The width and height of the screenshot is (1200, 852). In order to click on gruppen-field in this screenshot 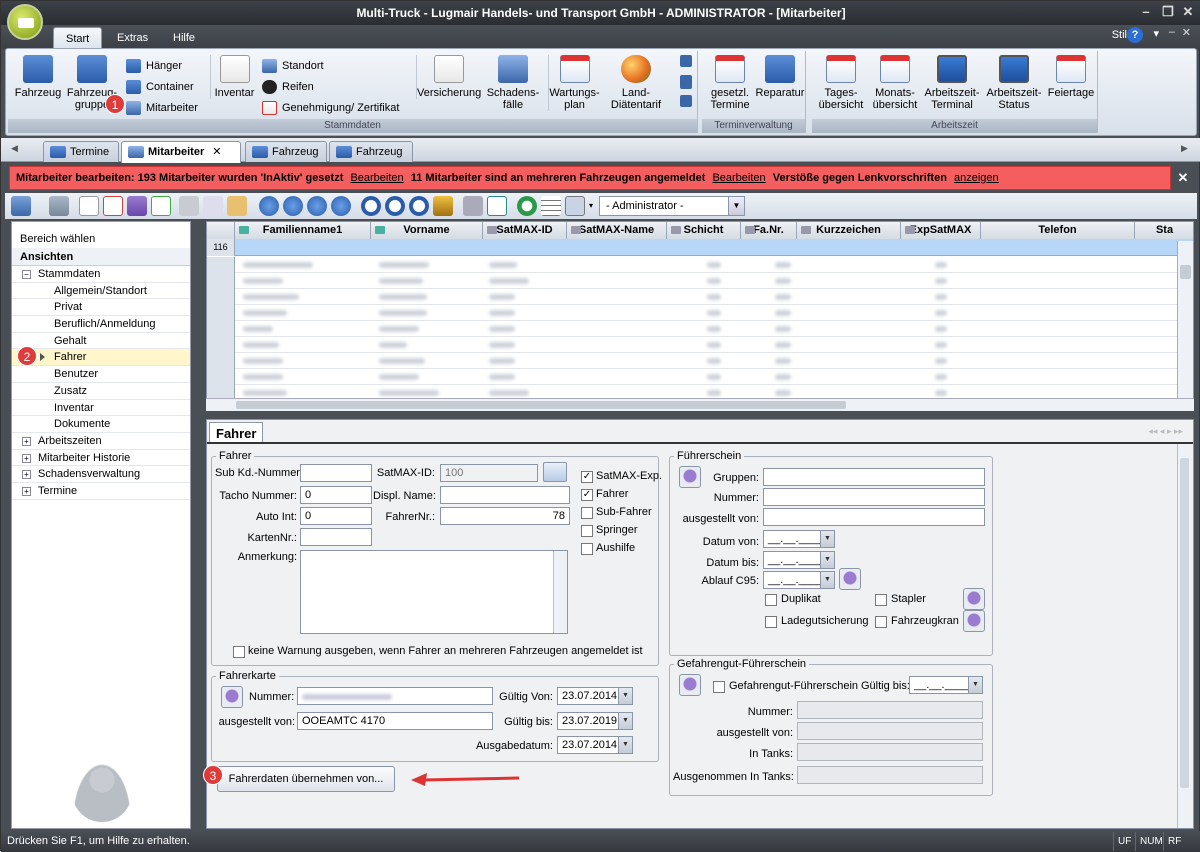, I will do `click(874, 477)`.